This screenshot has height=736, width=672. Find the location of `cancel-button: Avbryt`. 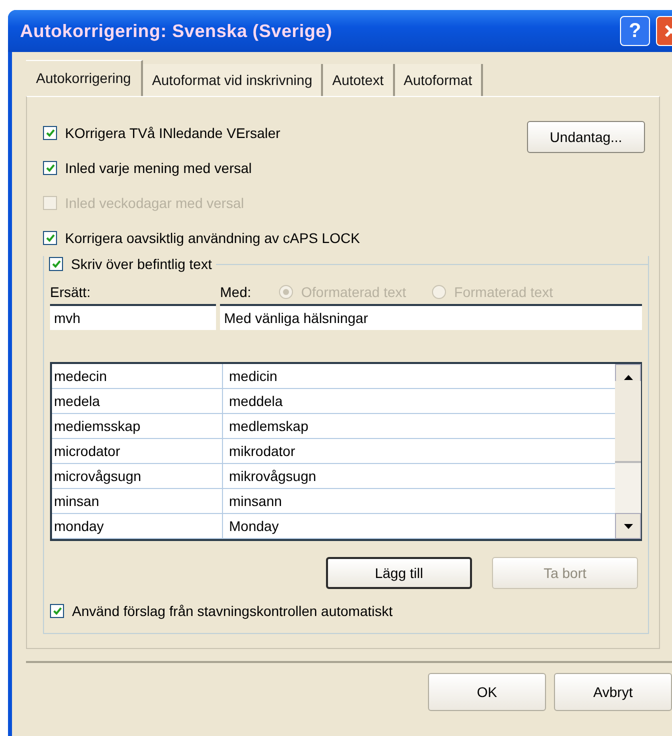

cancel-button: Avbryt is located at coordinates (613, 692).